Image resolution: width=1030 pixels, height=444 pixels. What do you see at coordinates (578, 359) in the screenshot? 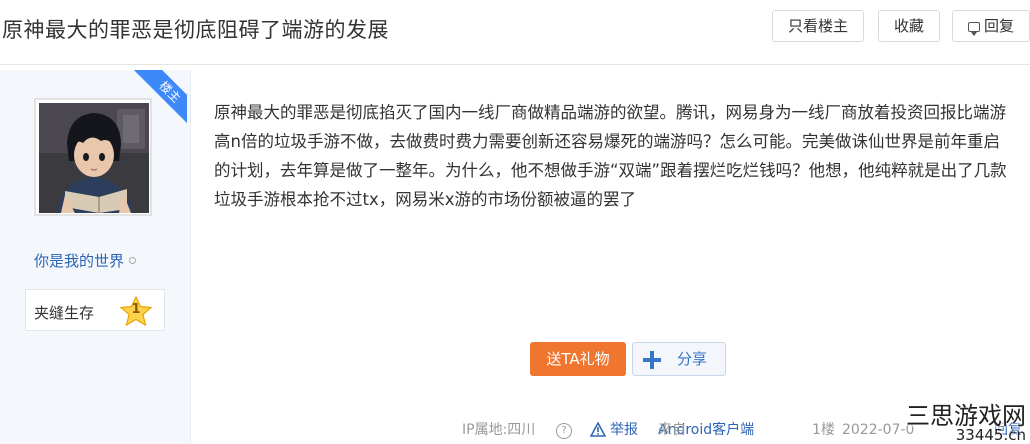
I see `send-gift-button: 送TA礼物` at bounding box center [578, 359].